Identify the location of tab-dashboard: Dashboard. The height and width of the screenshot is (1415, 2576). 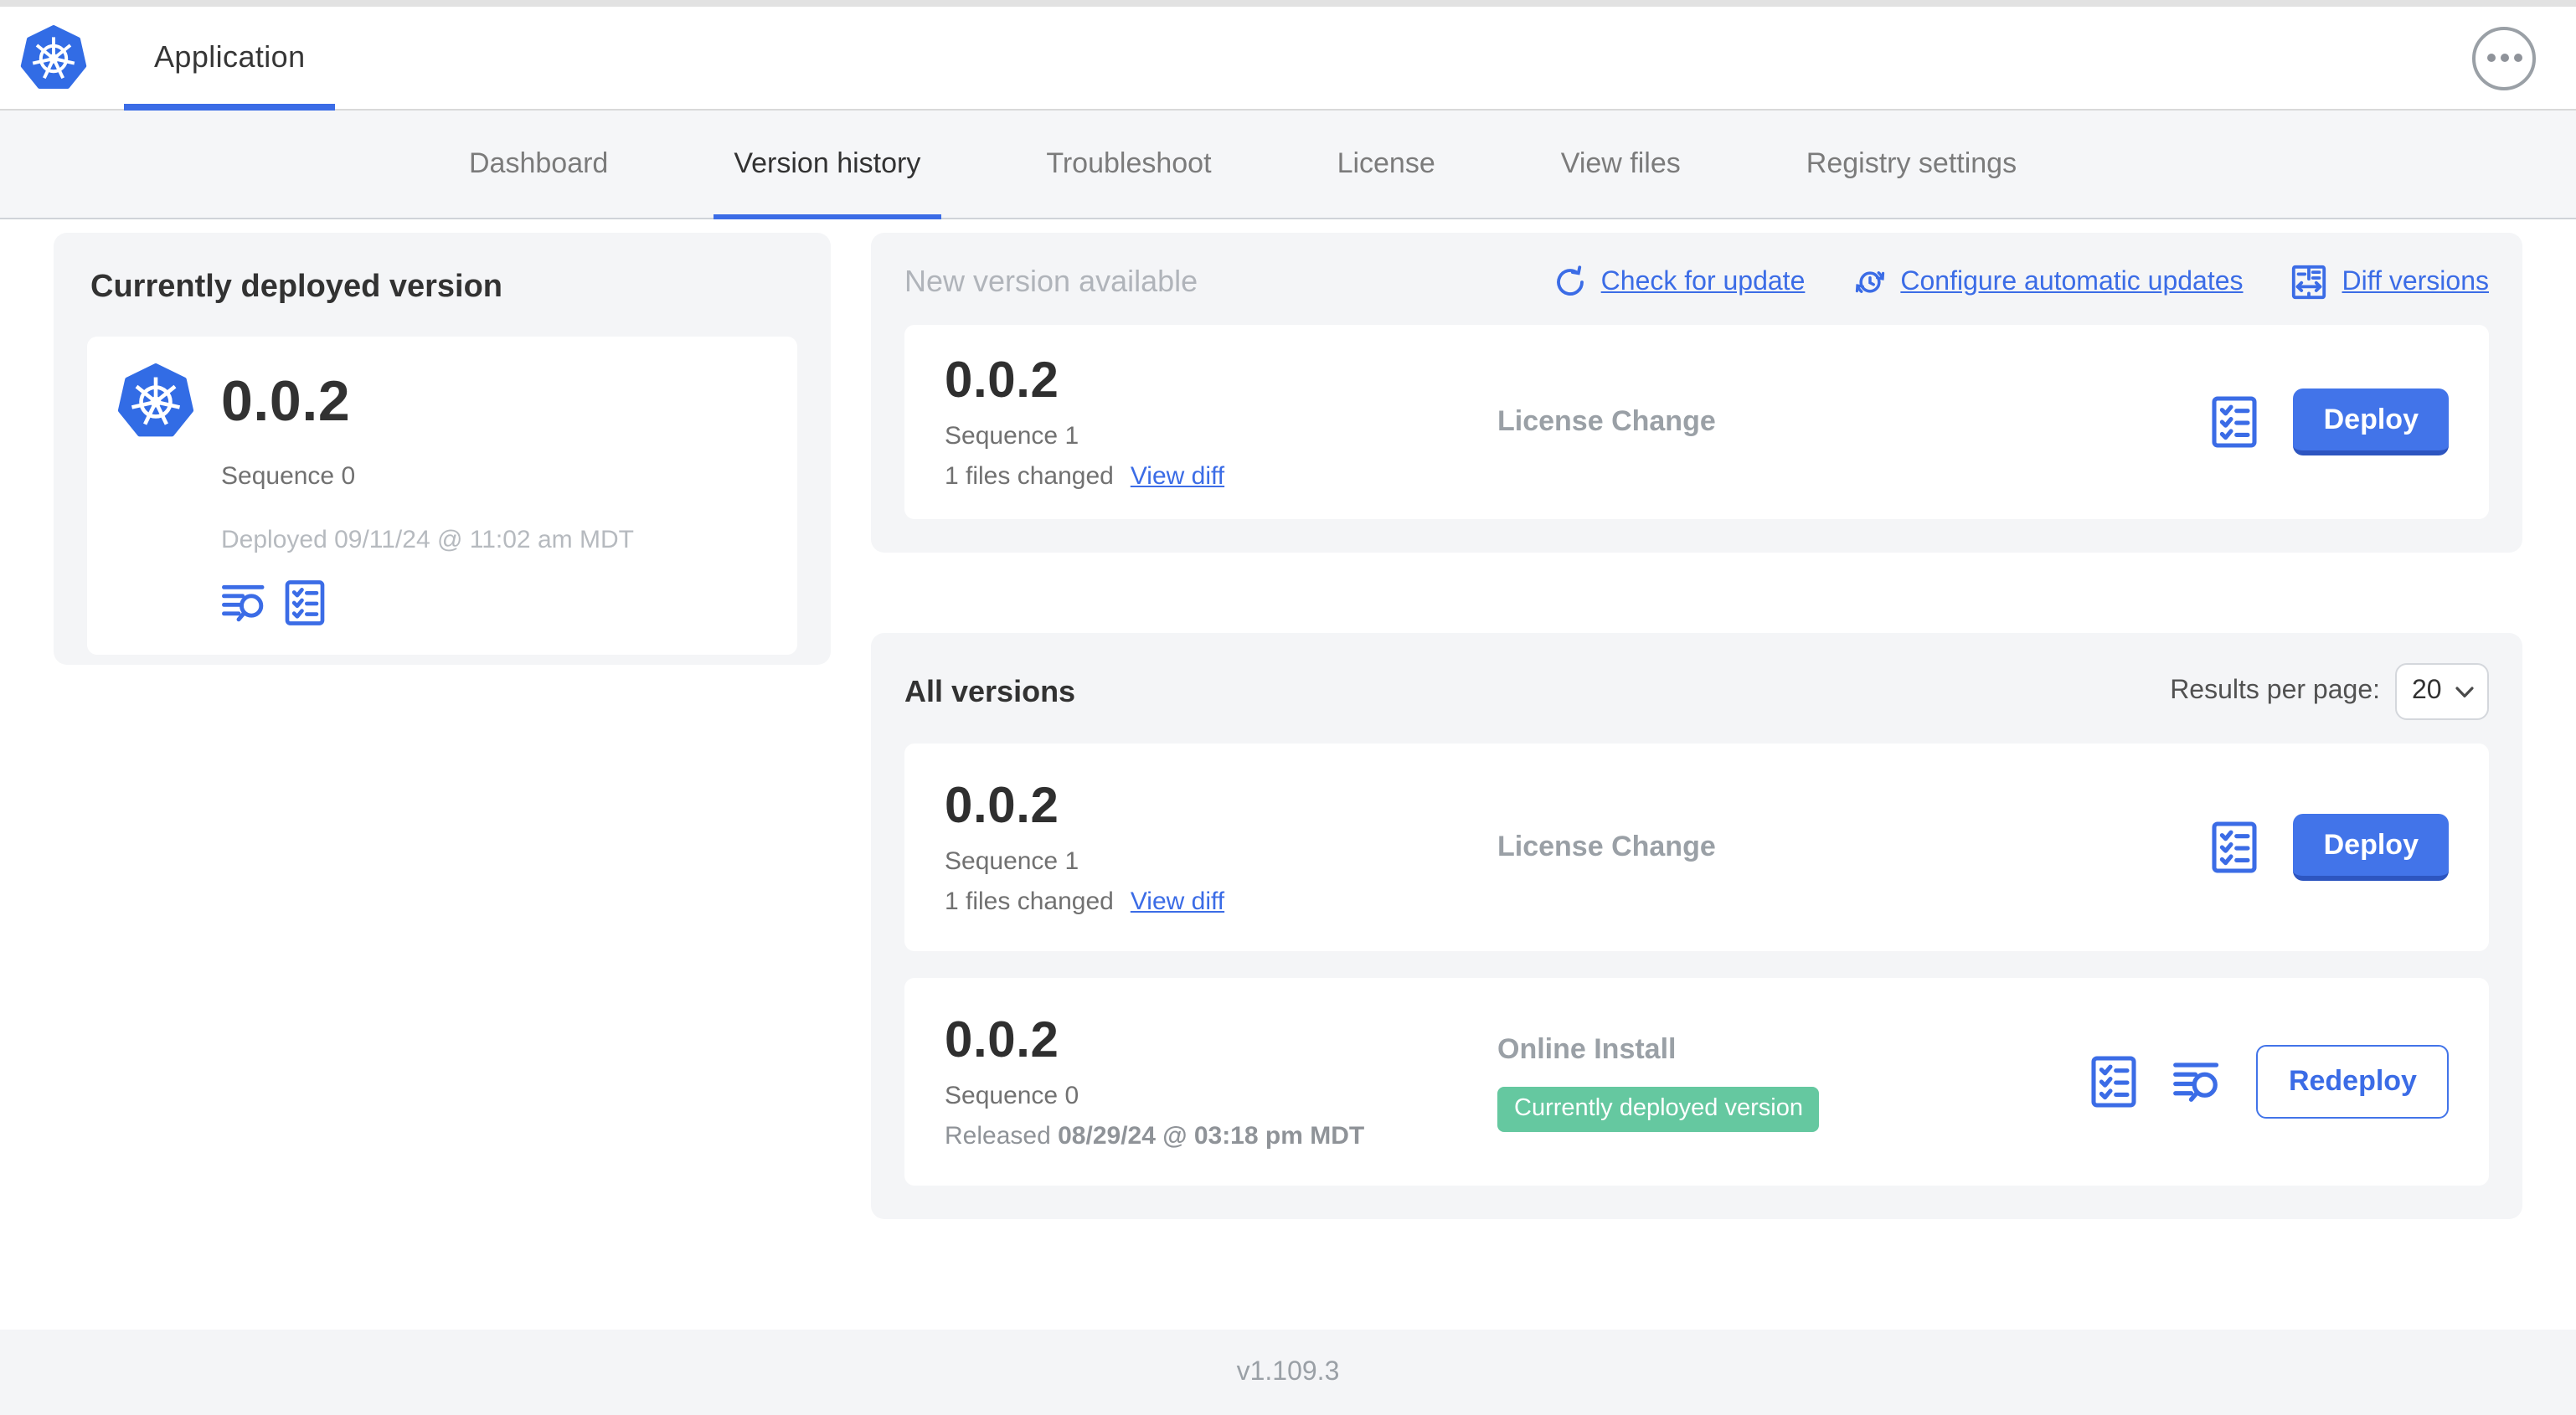
(538, 164).